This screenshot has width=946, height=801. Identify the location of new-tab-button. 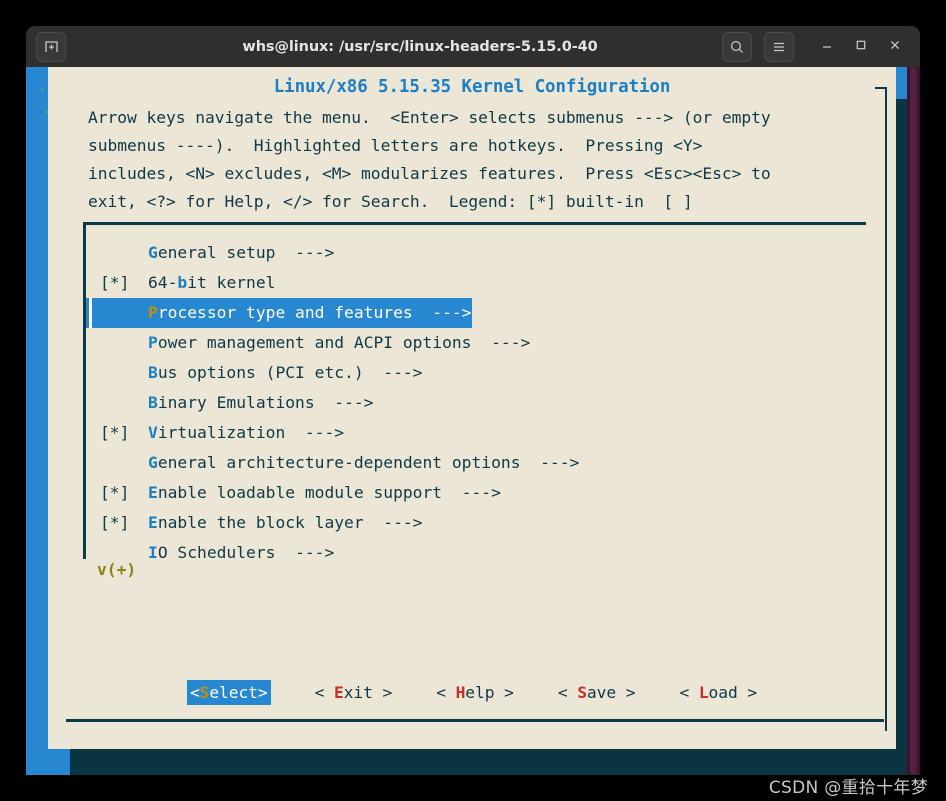
(51, 46).